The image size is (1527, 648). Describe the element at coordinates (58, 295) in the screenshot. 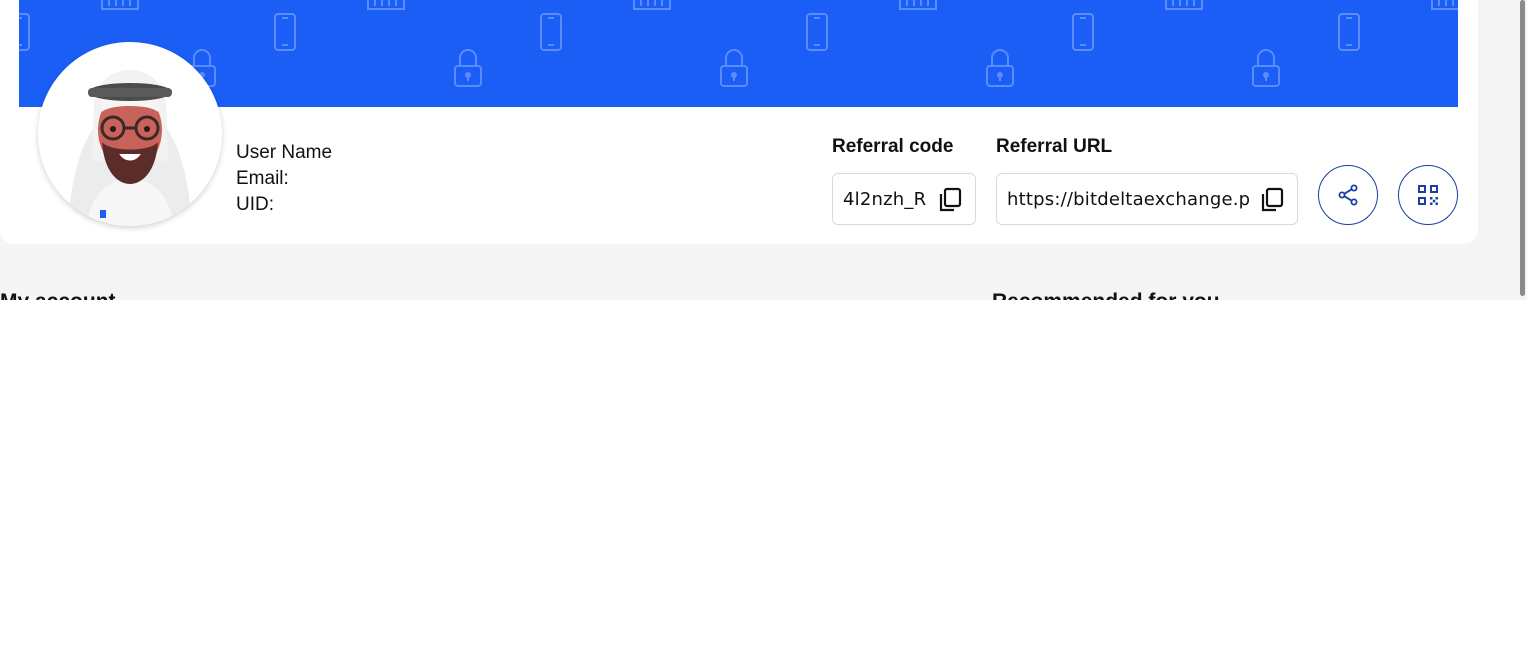

I see `my-account-heading: My account` at that location.